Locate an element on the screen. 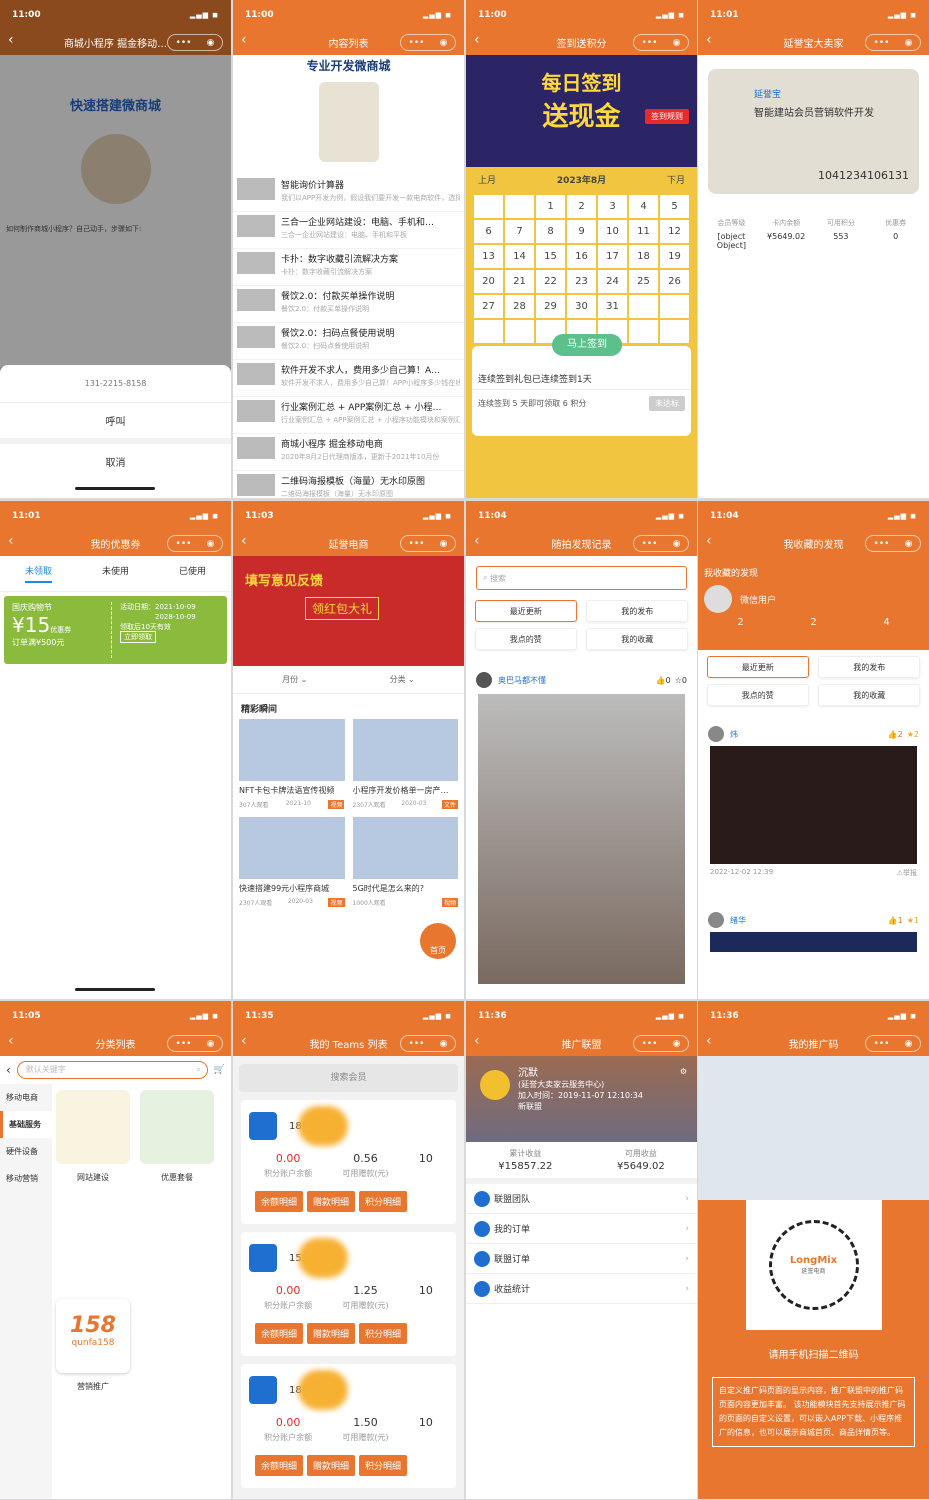 This screenshot has width=929, height=1500. calendar-day: 18 is located at coordinates (643, 256).